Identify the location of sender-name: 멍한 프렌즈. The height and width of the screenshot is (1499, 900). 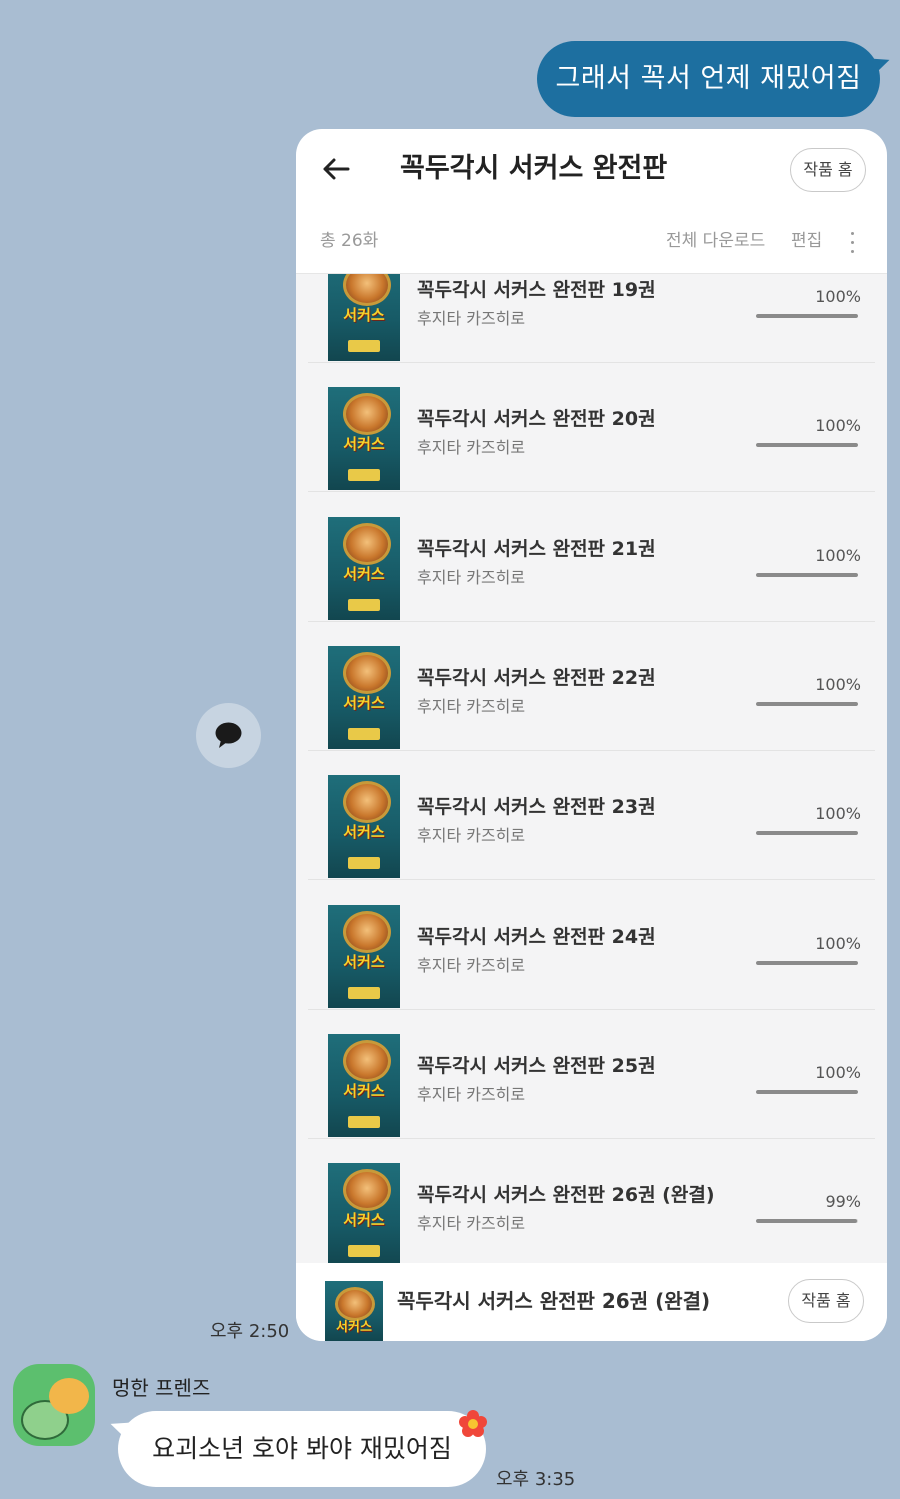
(161, 1388).